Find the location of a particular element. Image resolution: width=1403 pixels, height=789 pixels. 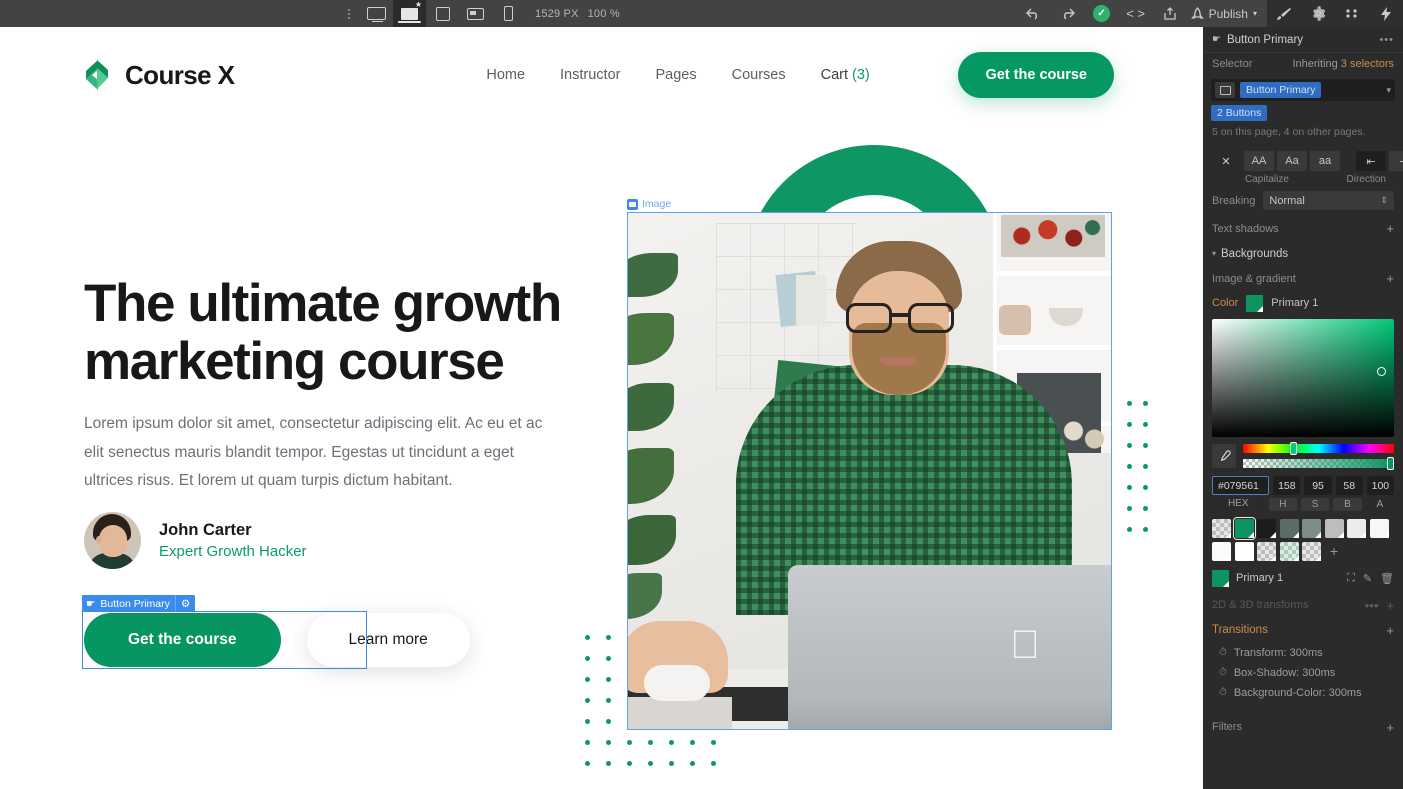

decorative-dot is located at coordinates (608, 742).